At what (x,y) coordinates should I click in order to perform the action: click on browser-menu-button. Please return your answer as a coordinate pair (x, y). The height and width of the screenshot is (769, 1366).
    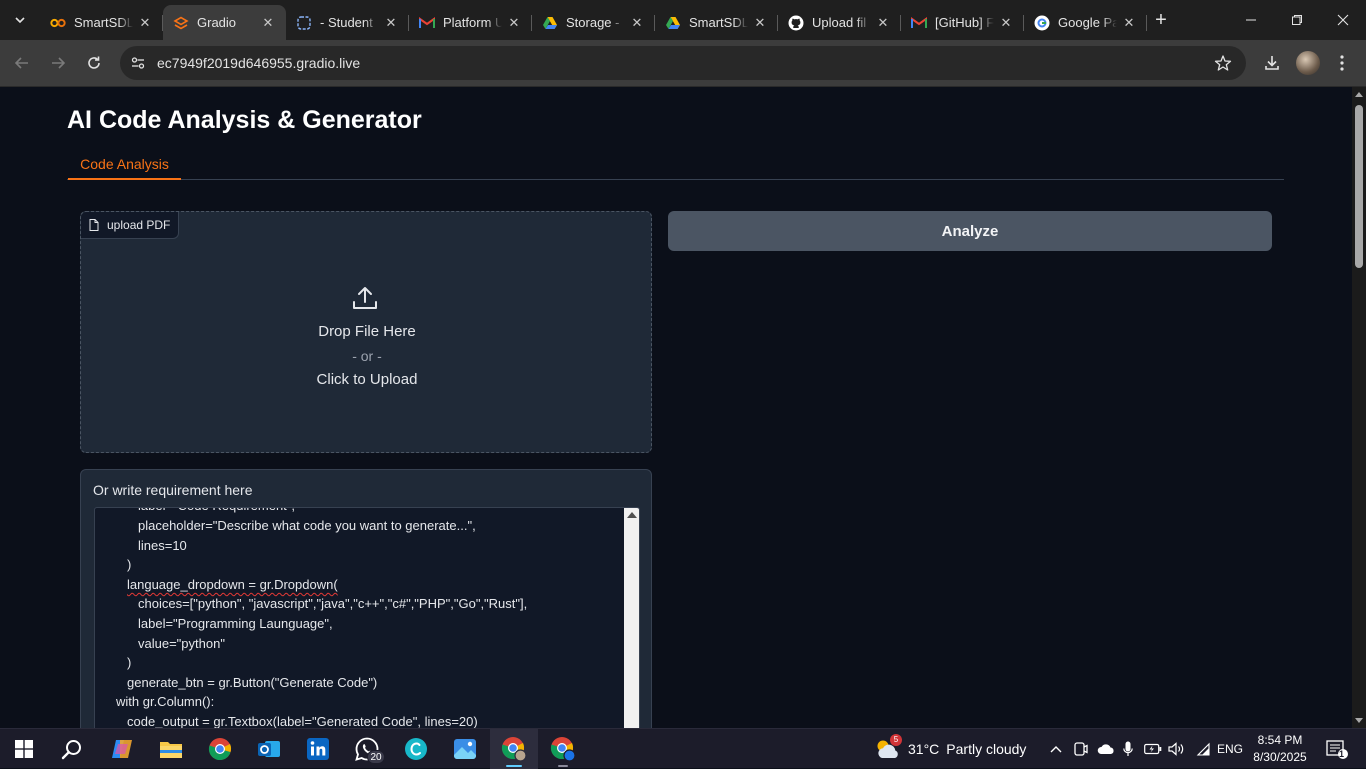
    Looking at the image, I should click on (1342, 63).